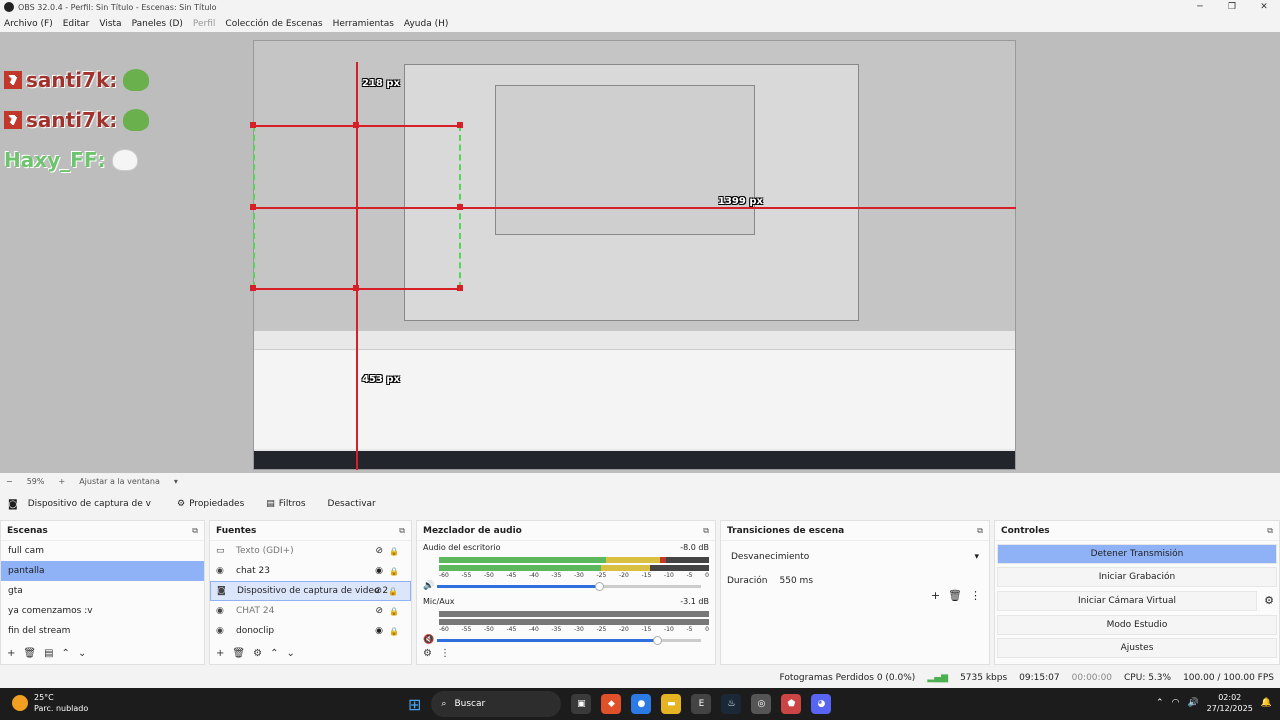  I want to click on folder-icon: ▬, so click(671, 704).